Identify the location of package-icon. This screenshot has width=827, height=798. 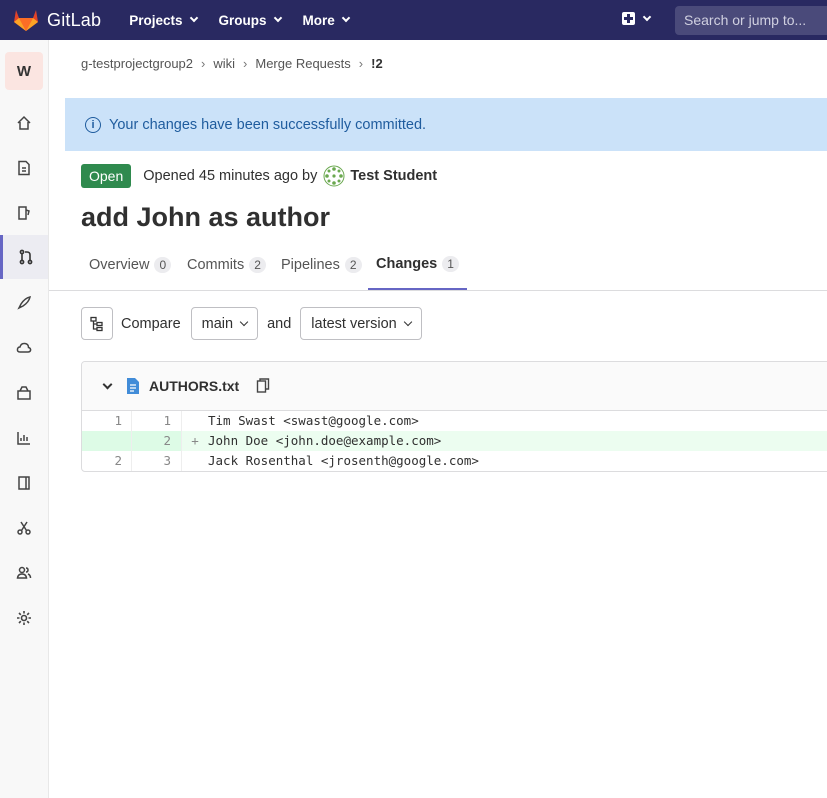
(24, 393).